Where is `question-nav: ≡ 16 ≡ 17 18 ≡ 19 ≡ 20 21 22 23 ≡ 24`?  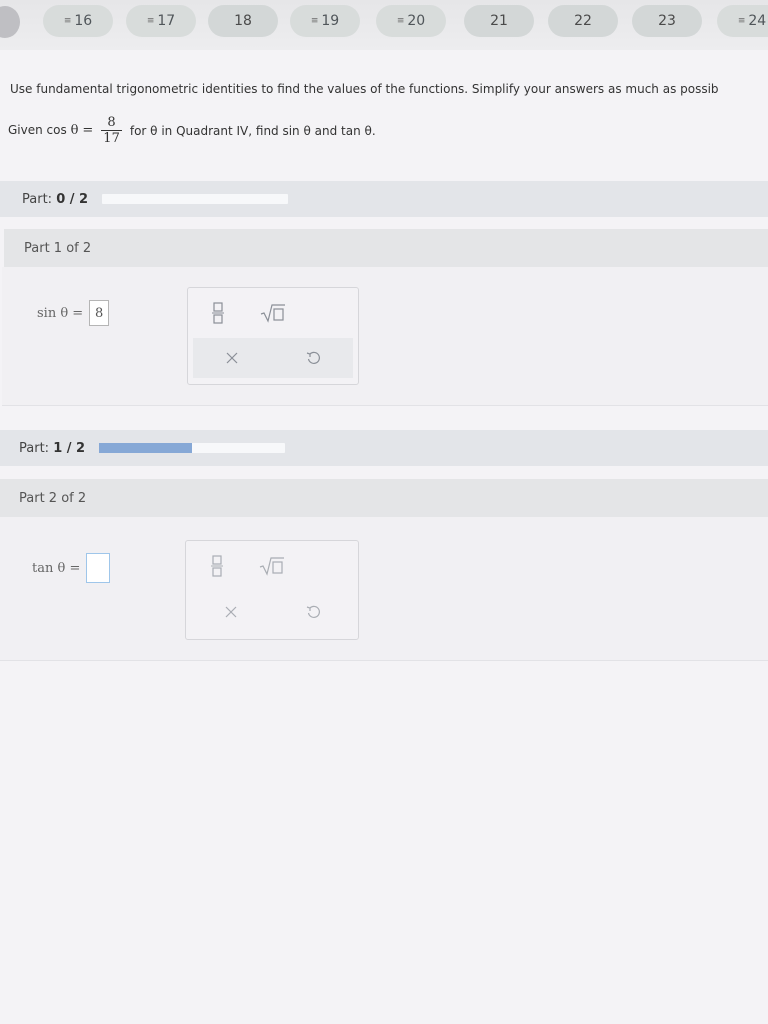
question-nav: ≡ 16 ≡ 17 18 ≡ 19 ≡ 20 21 22 23 ≡ 24 is located at coordinates (384, 25).